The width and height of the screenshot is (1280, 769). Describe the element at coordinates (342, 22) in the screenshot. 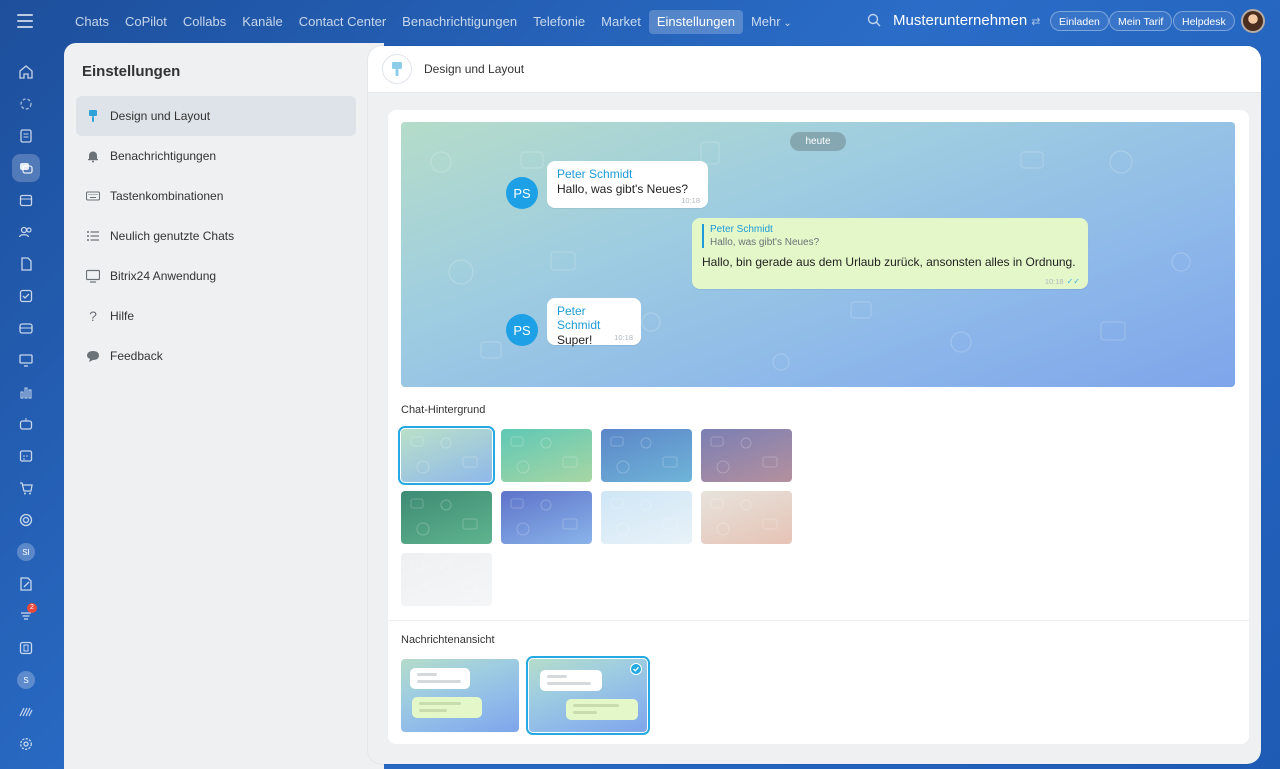

I see `nav-contact-center: Contact Center` at that location.